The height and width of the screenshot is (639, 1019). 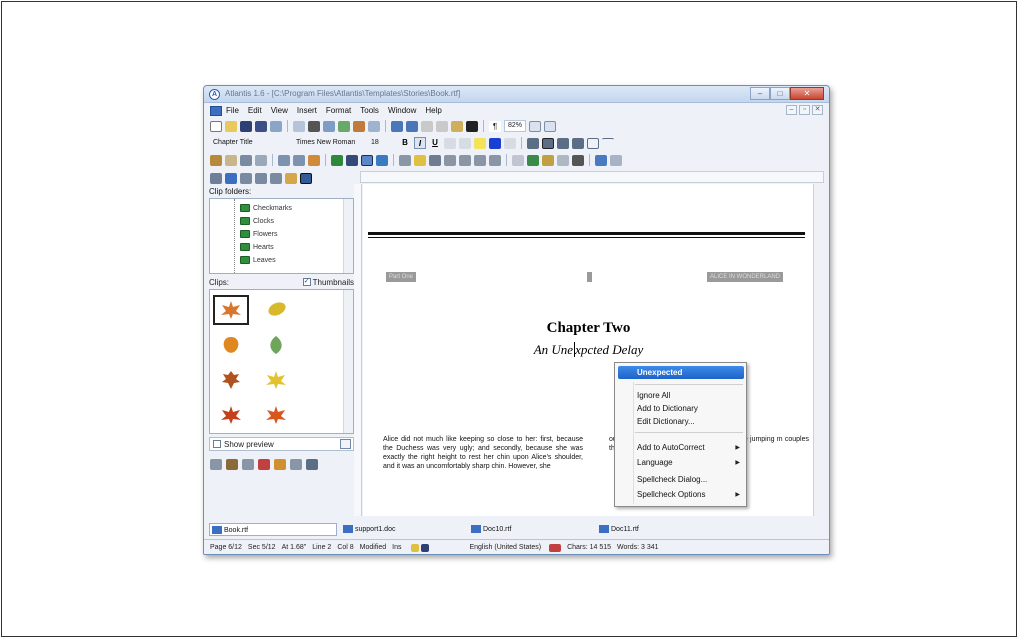 What do you see at coordinates (533, 529) in the screenshot?
I see `tab-doc10: Doc10.rtf` at bounding box center [533, 529].